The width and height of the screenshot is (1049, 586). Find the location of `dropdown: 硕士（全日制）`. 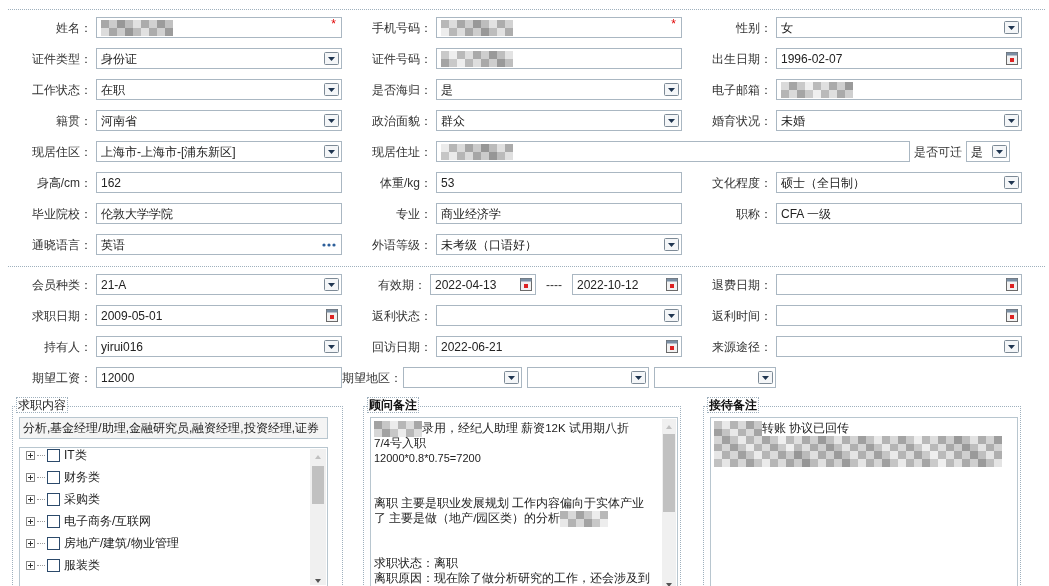

dropdown: 硕士（全日制） is located at coordinates (899, 182).